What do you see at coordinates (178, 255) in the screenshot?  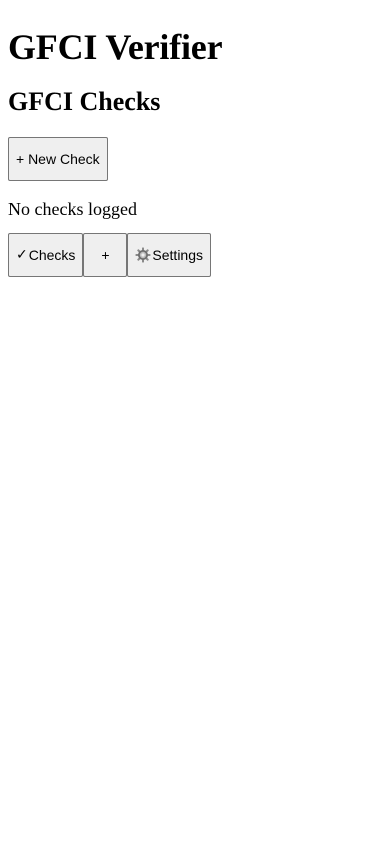 I see `nav-settings-label: Settings` at bounding box center [178, 255].